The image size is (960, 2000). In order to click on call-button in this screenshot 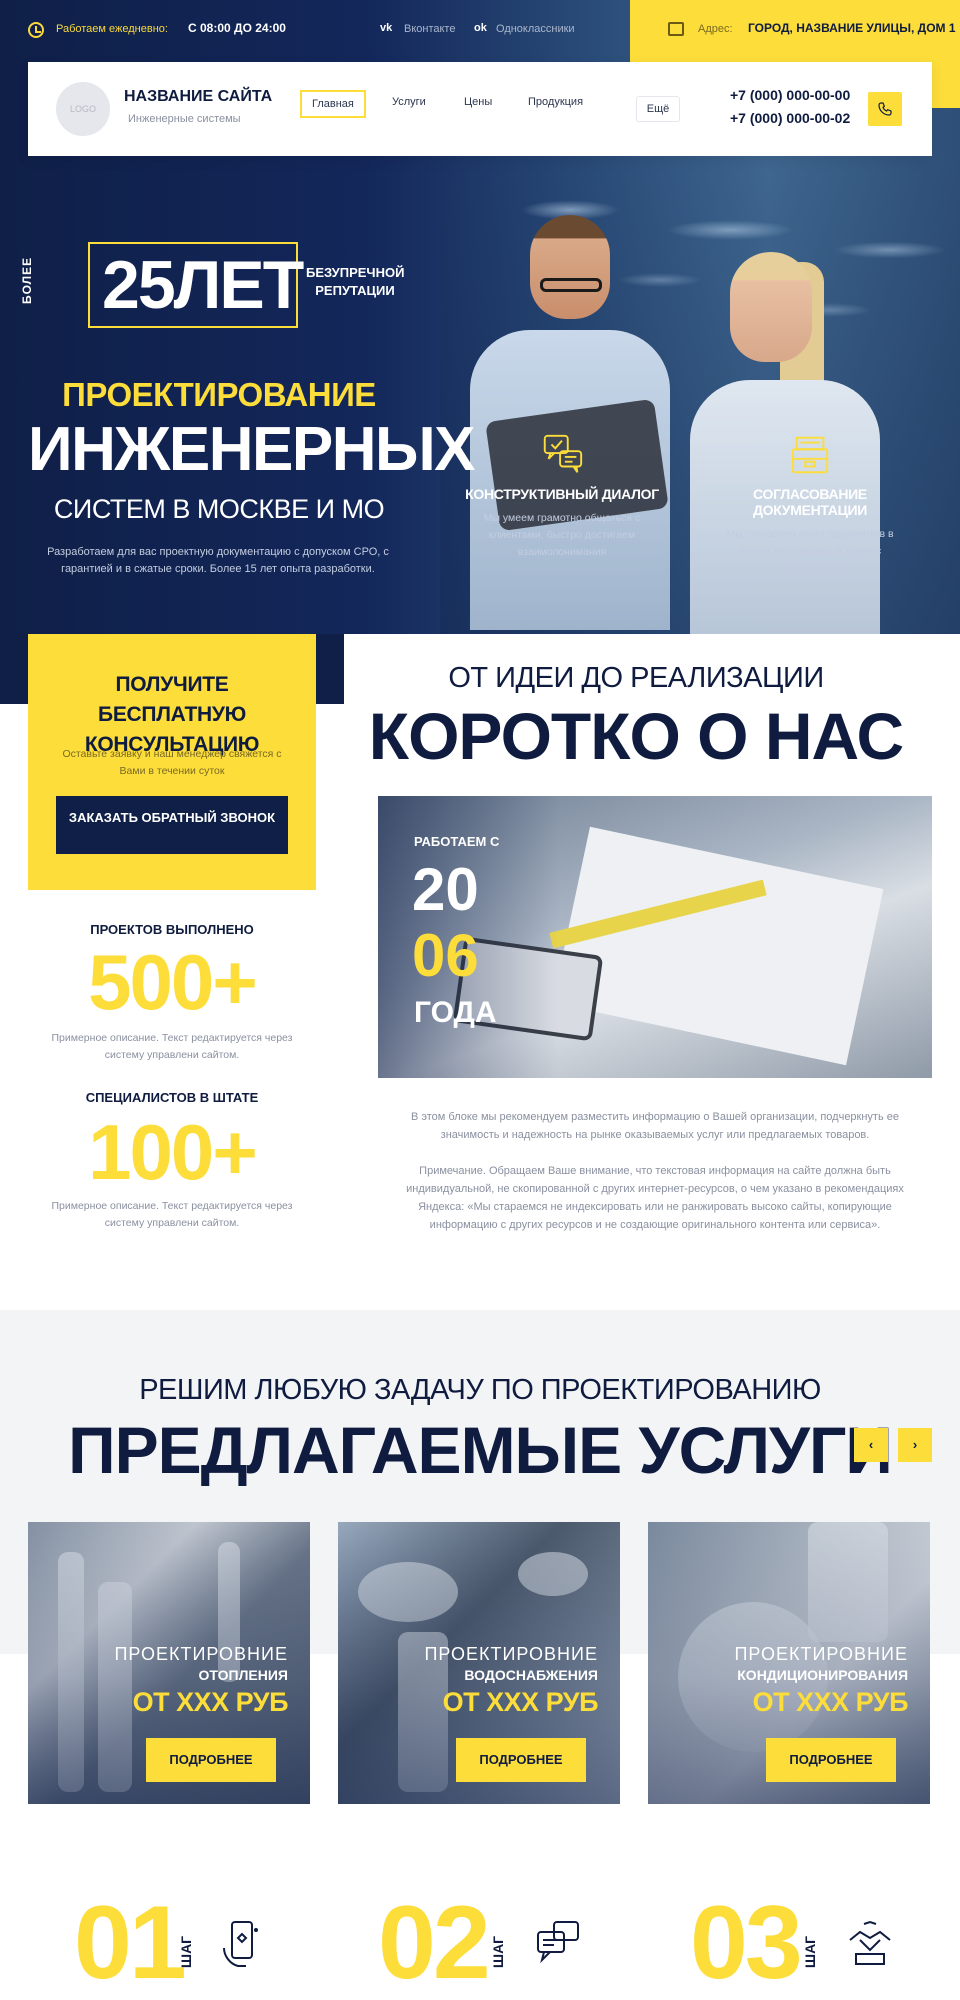, I will do `click(885, 109)`.